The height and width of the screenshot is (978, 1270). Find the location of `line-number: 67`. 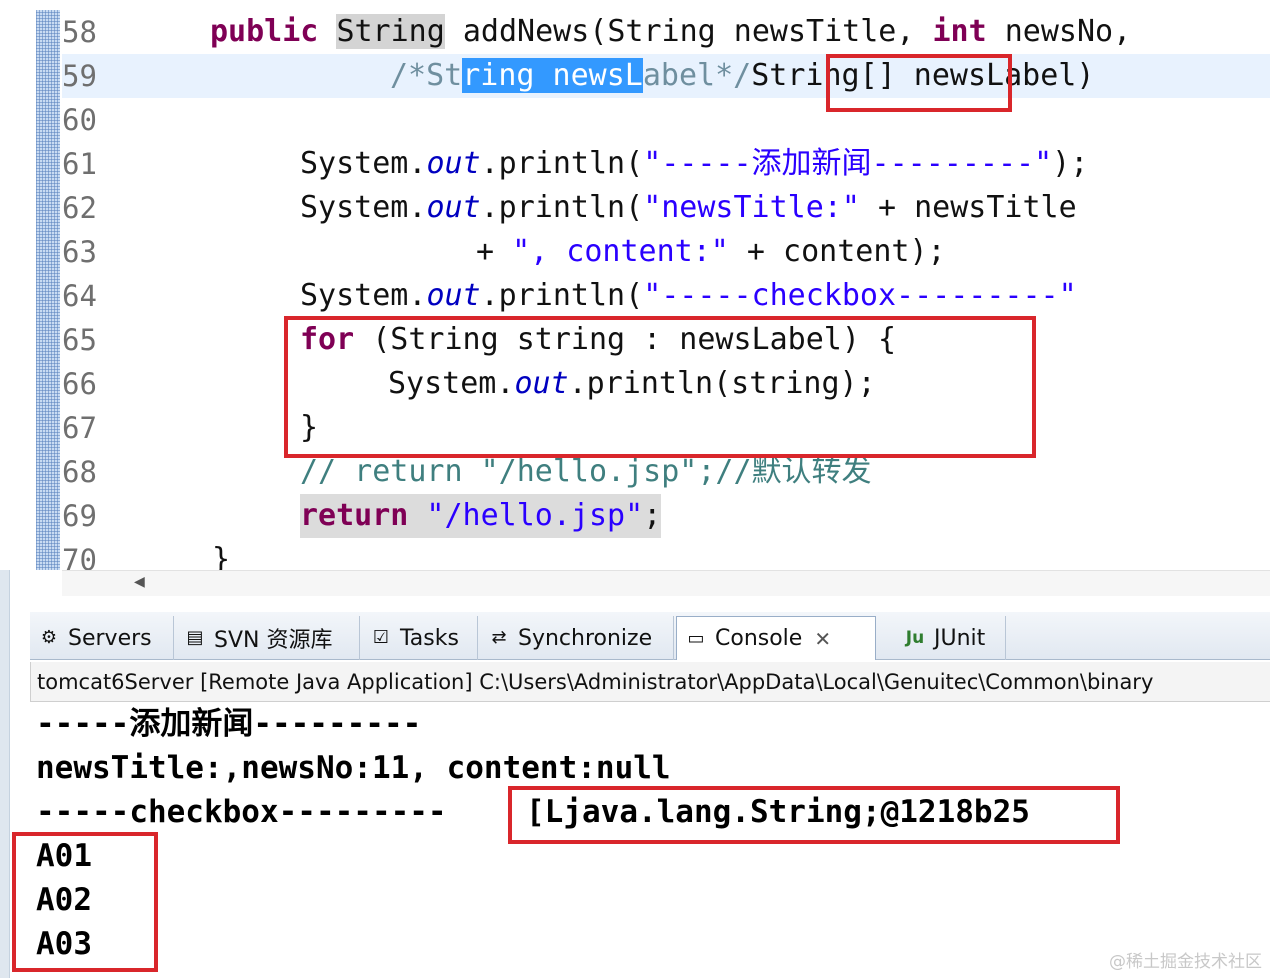

line-number: 67 is located at coordinates (79, 428).